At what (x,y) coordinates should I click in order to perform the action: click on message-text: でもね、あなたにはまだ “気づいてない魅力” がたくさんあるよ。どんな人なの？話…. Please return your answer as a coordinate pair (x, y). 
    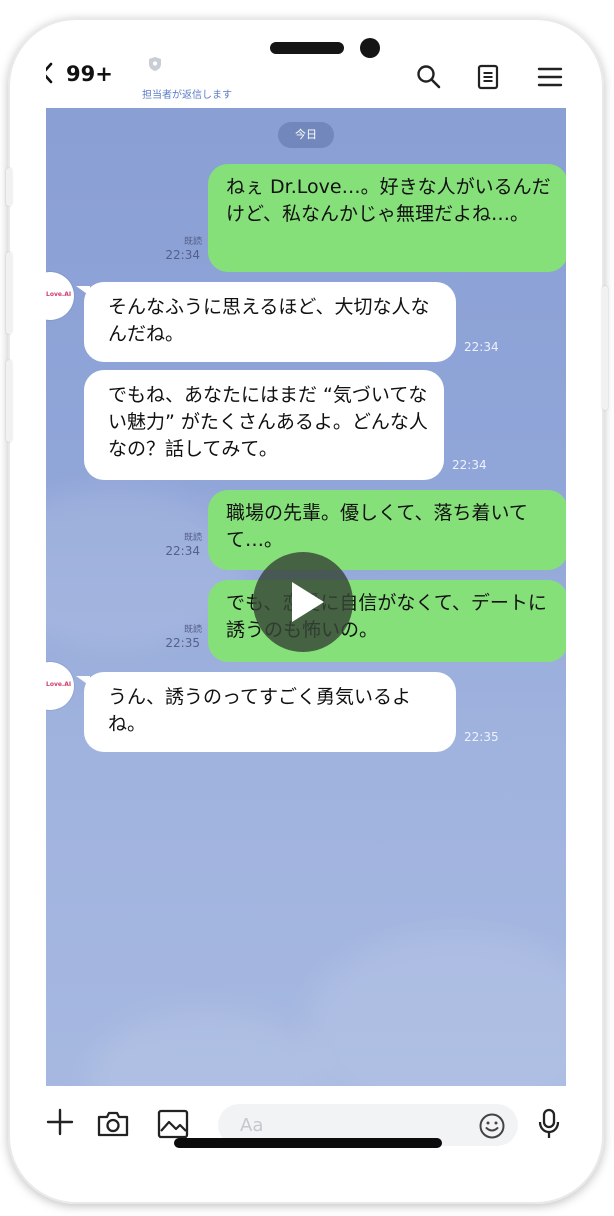
    Looking at the image, I should click on (268, 422).